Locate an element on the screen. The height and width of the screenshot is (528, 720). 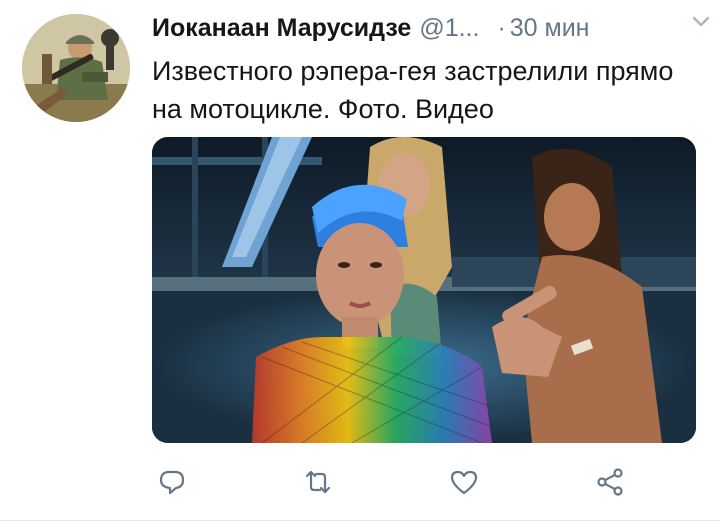
reply-icon is located at coordinates (172, 482).